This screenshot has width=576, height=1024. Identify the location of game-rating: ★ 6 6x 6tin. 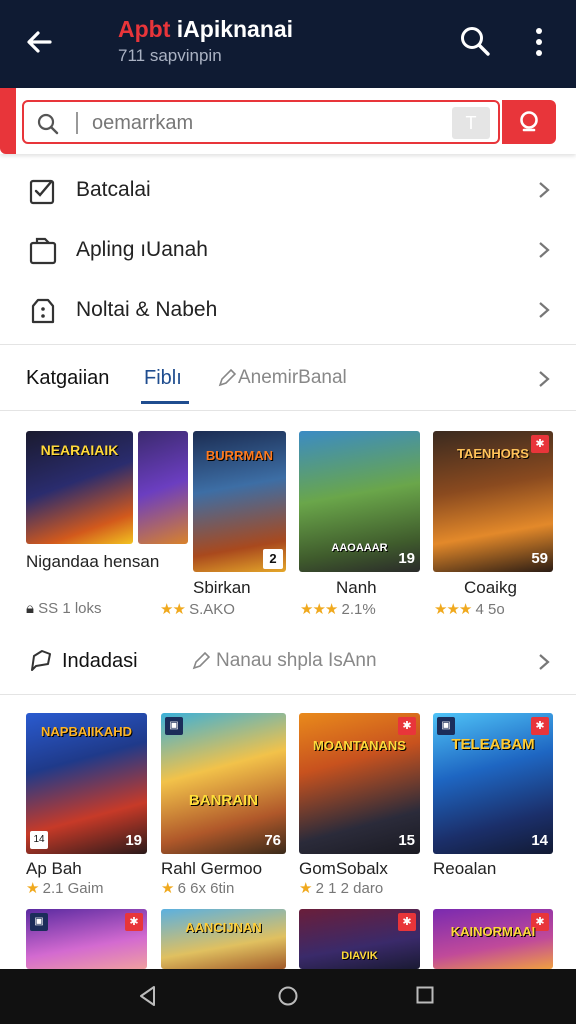
(197, 888).